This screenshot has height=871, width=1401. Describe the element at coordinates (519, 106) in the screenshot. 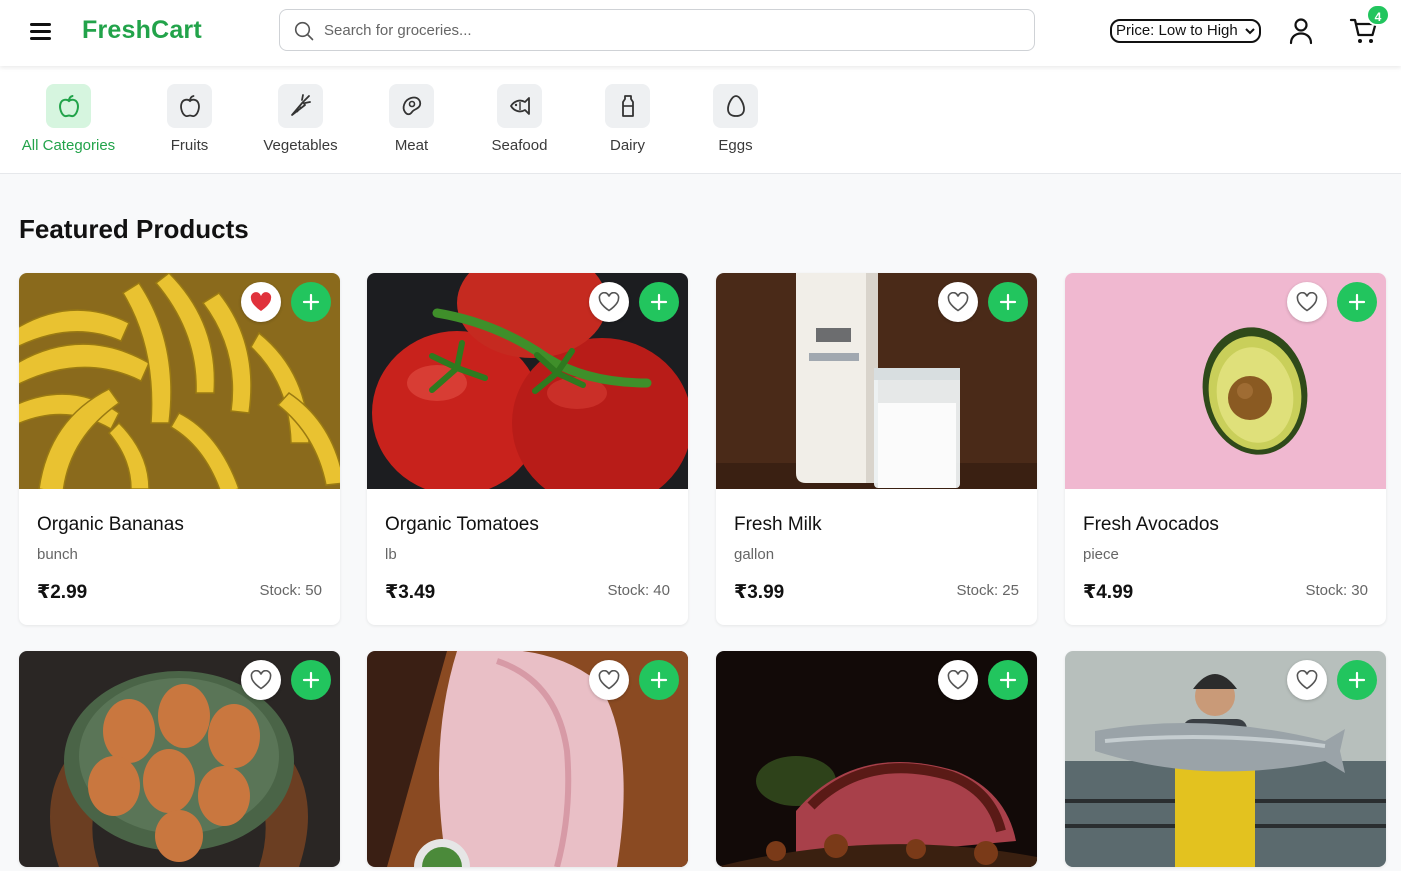

I see `fish-icon` at that location.